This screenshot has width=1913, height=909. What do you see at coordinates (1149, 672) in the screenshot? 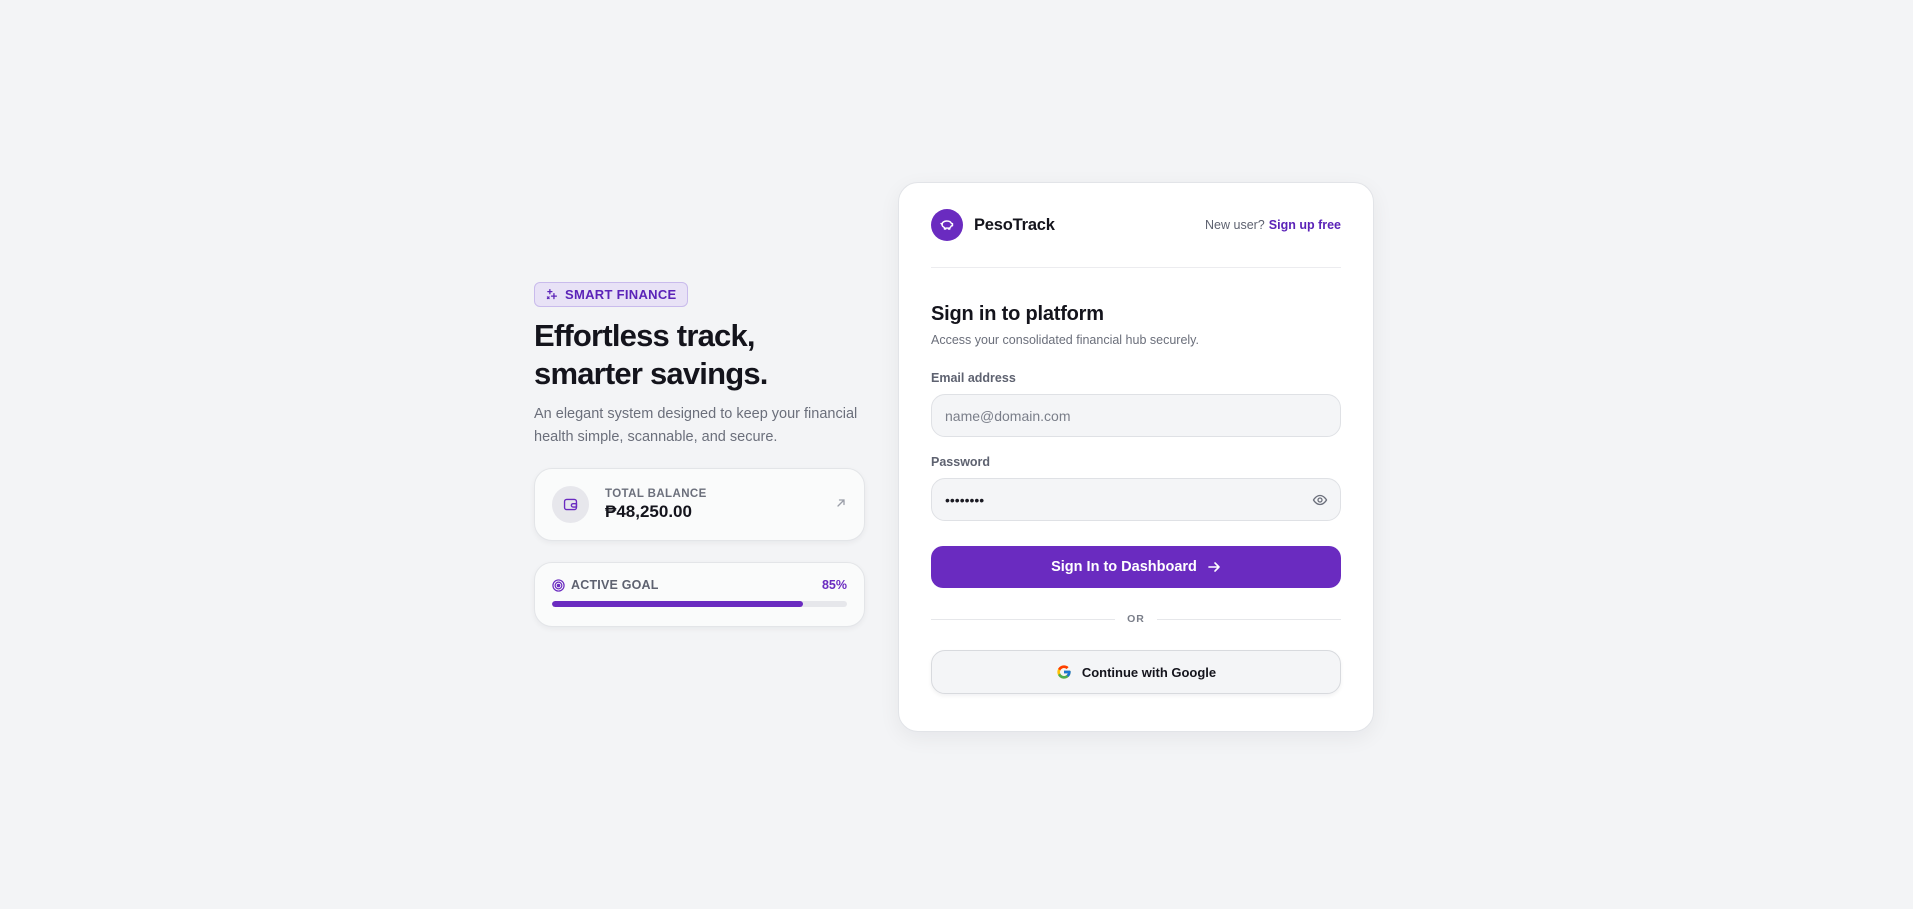
I see `google-button-label: Continue with Google` at bounding box center [1149, 672].